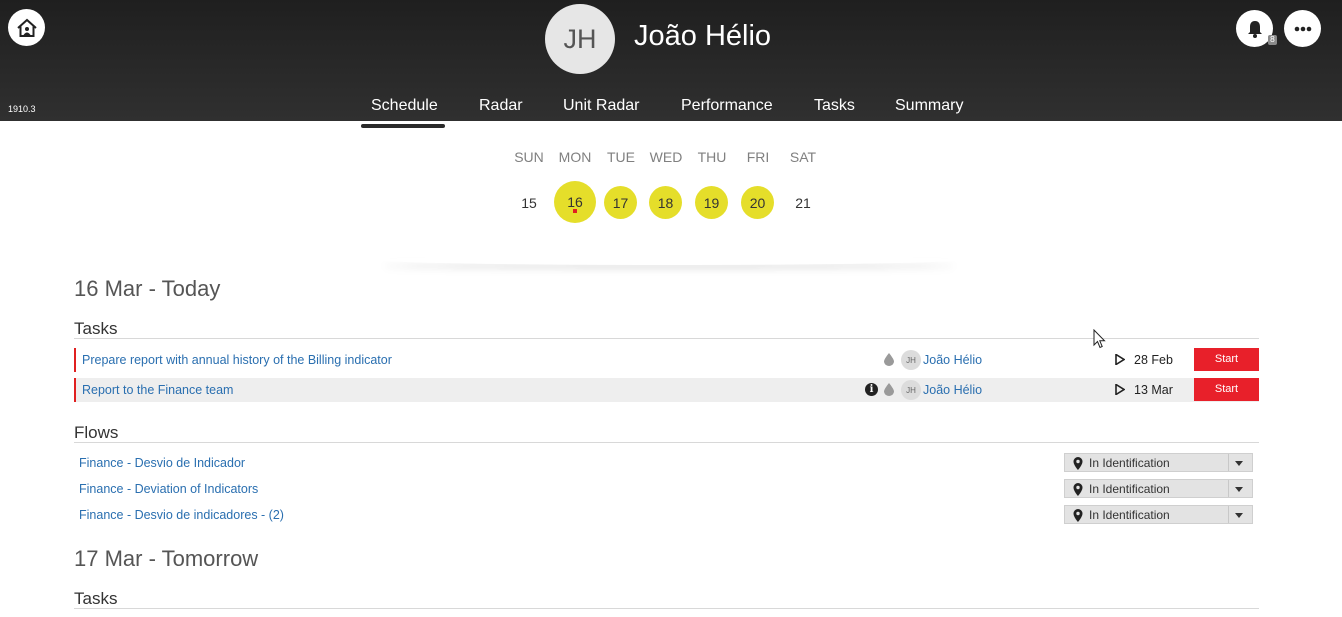  Describe the element at coordinates (666, 157) in the screenshot. I see `weekday-label: WED` at that location.